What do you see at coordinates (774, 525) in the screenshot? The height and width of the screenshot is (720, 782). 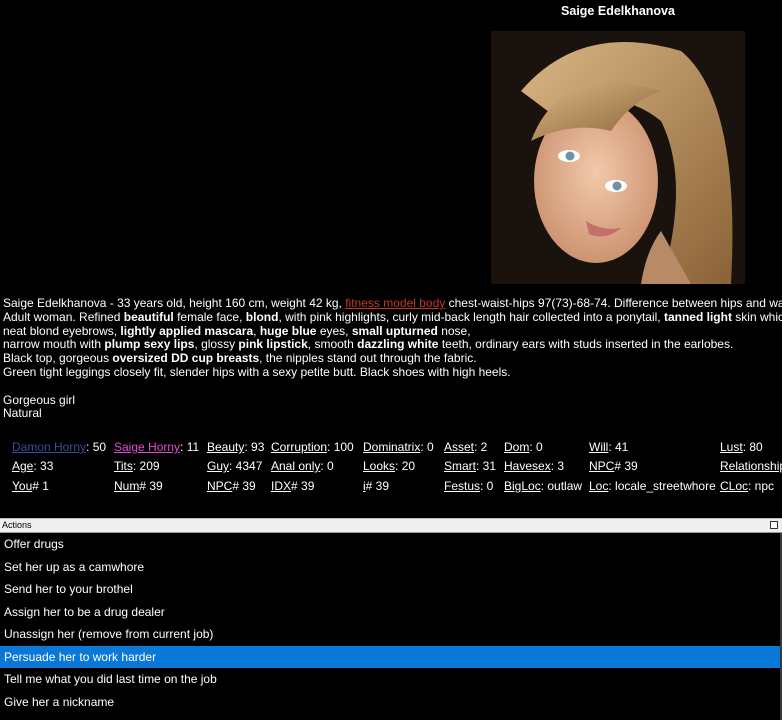 I see `minimize-icon` at bounding box center [774, 525].